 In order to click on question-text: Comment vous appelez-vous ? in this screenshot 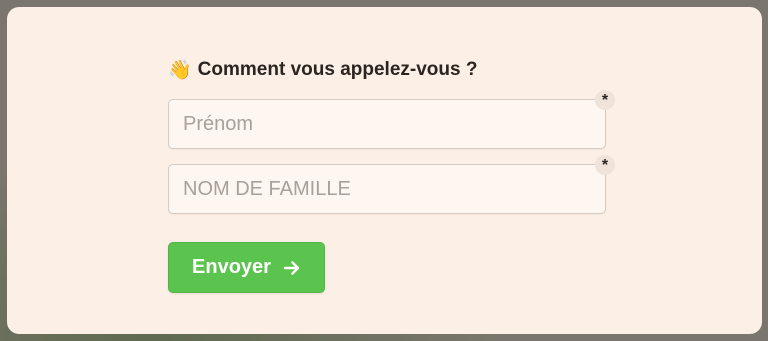, I will do `click(337, 69)`.